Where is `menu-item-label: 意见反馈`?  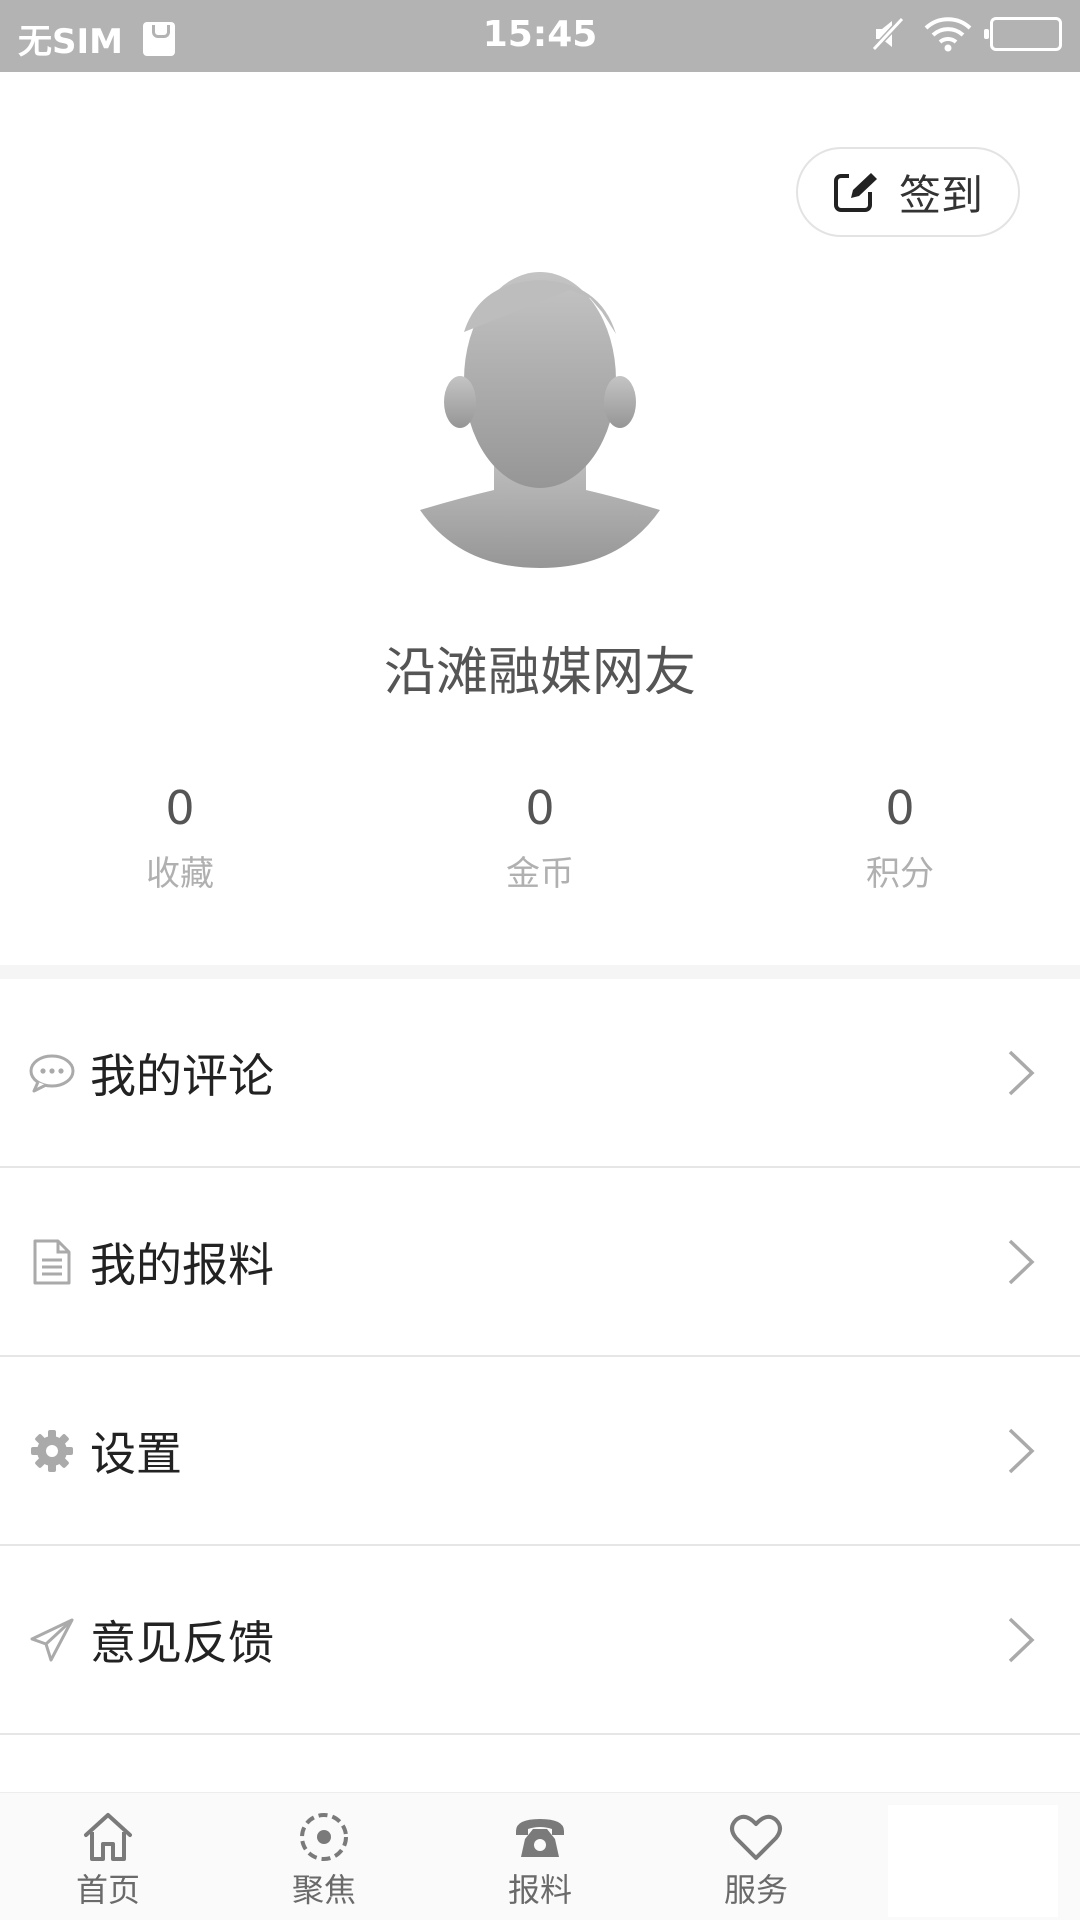 menu-item-label: 意见反馈 is located at coordinates (182, 1642).